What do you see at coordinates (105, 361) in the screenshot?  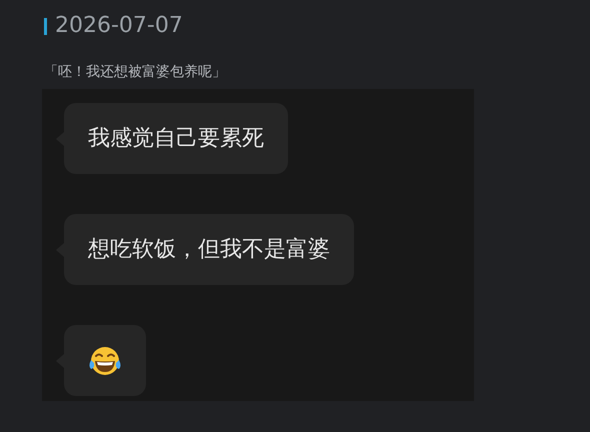 I see `laughing-with-tears-emoji-icon` at bounding box center [105, 361].